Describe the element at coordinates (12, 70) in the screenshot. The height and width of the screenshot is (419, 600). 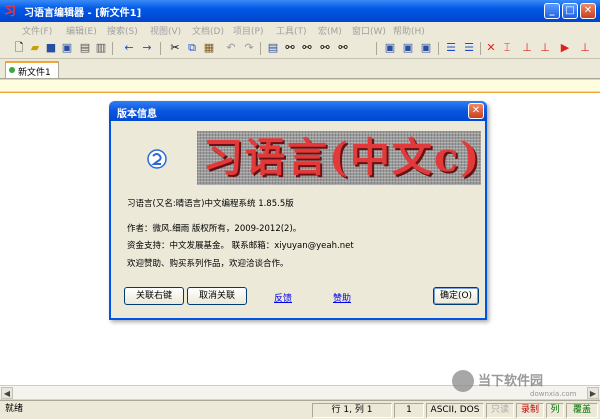
I see `file-status-icon` at that location.